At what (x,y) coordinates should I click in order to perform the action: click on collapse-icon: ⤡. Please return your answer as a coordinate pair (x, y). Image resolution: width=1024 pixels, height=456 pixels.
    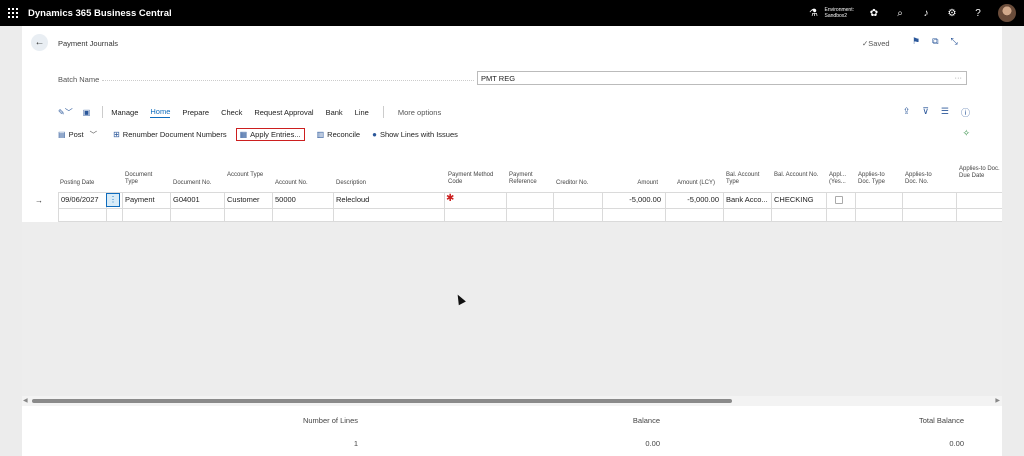
    Looking at the image, I should click on (954, 41).